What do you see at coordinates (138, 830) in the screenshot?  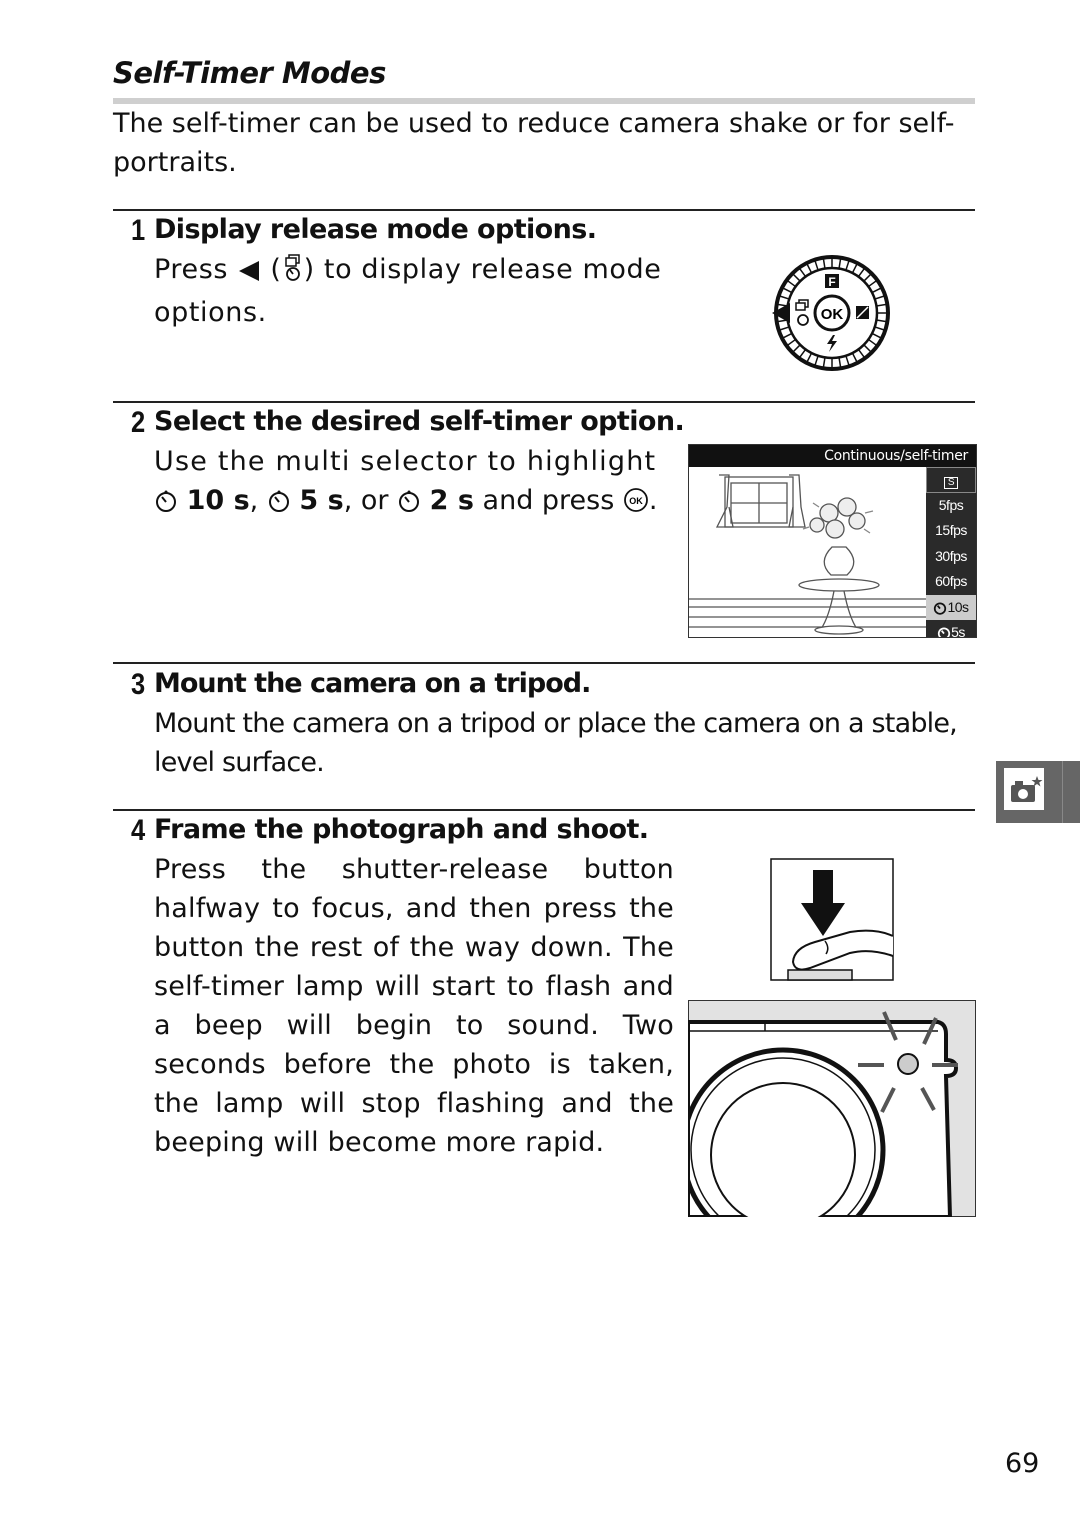 I see `step-number: 4` at bounding box center [138, 830].